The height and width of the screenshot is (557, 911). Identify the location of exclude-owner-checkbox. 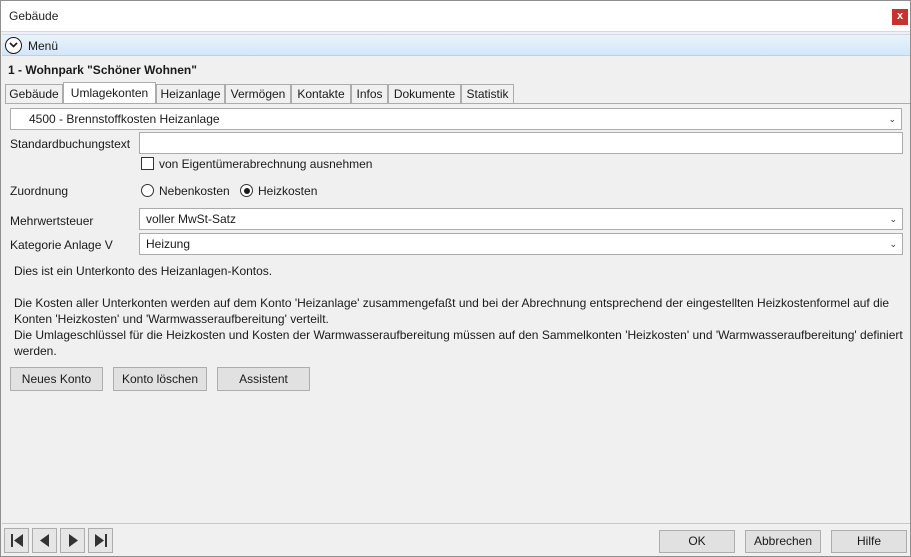
(147, 163).